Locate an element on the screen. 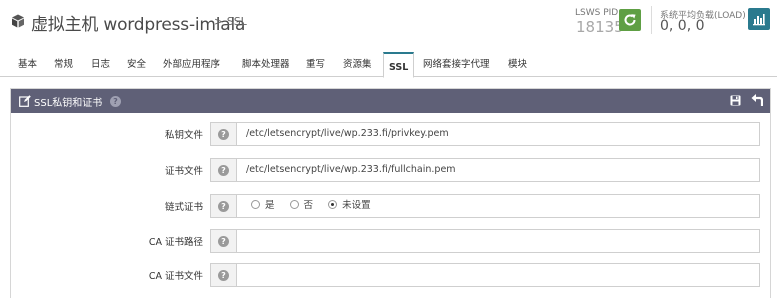 This screenshot has height=298, width=777. panel-header: SSL私钥和证书 ? is located at coordinates (390, 101).